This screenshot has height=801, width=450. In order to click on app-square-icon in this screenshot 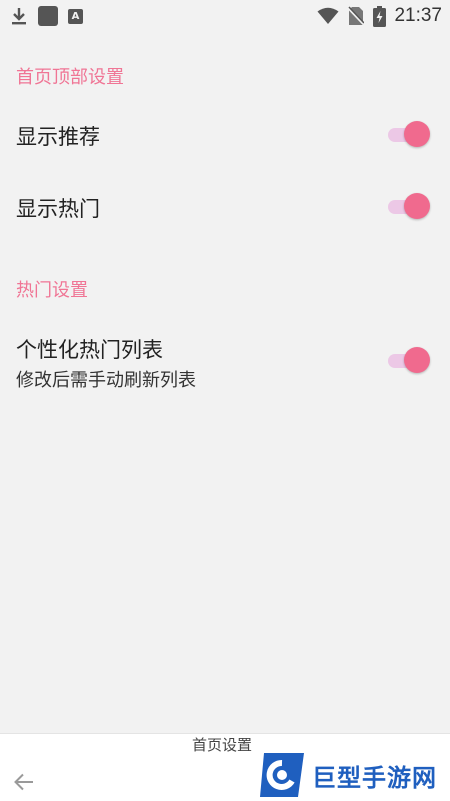, I will do `click(48, 16)`.